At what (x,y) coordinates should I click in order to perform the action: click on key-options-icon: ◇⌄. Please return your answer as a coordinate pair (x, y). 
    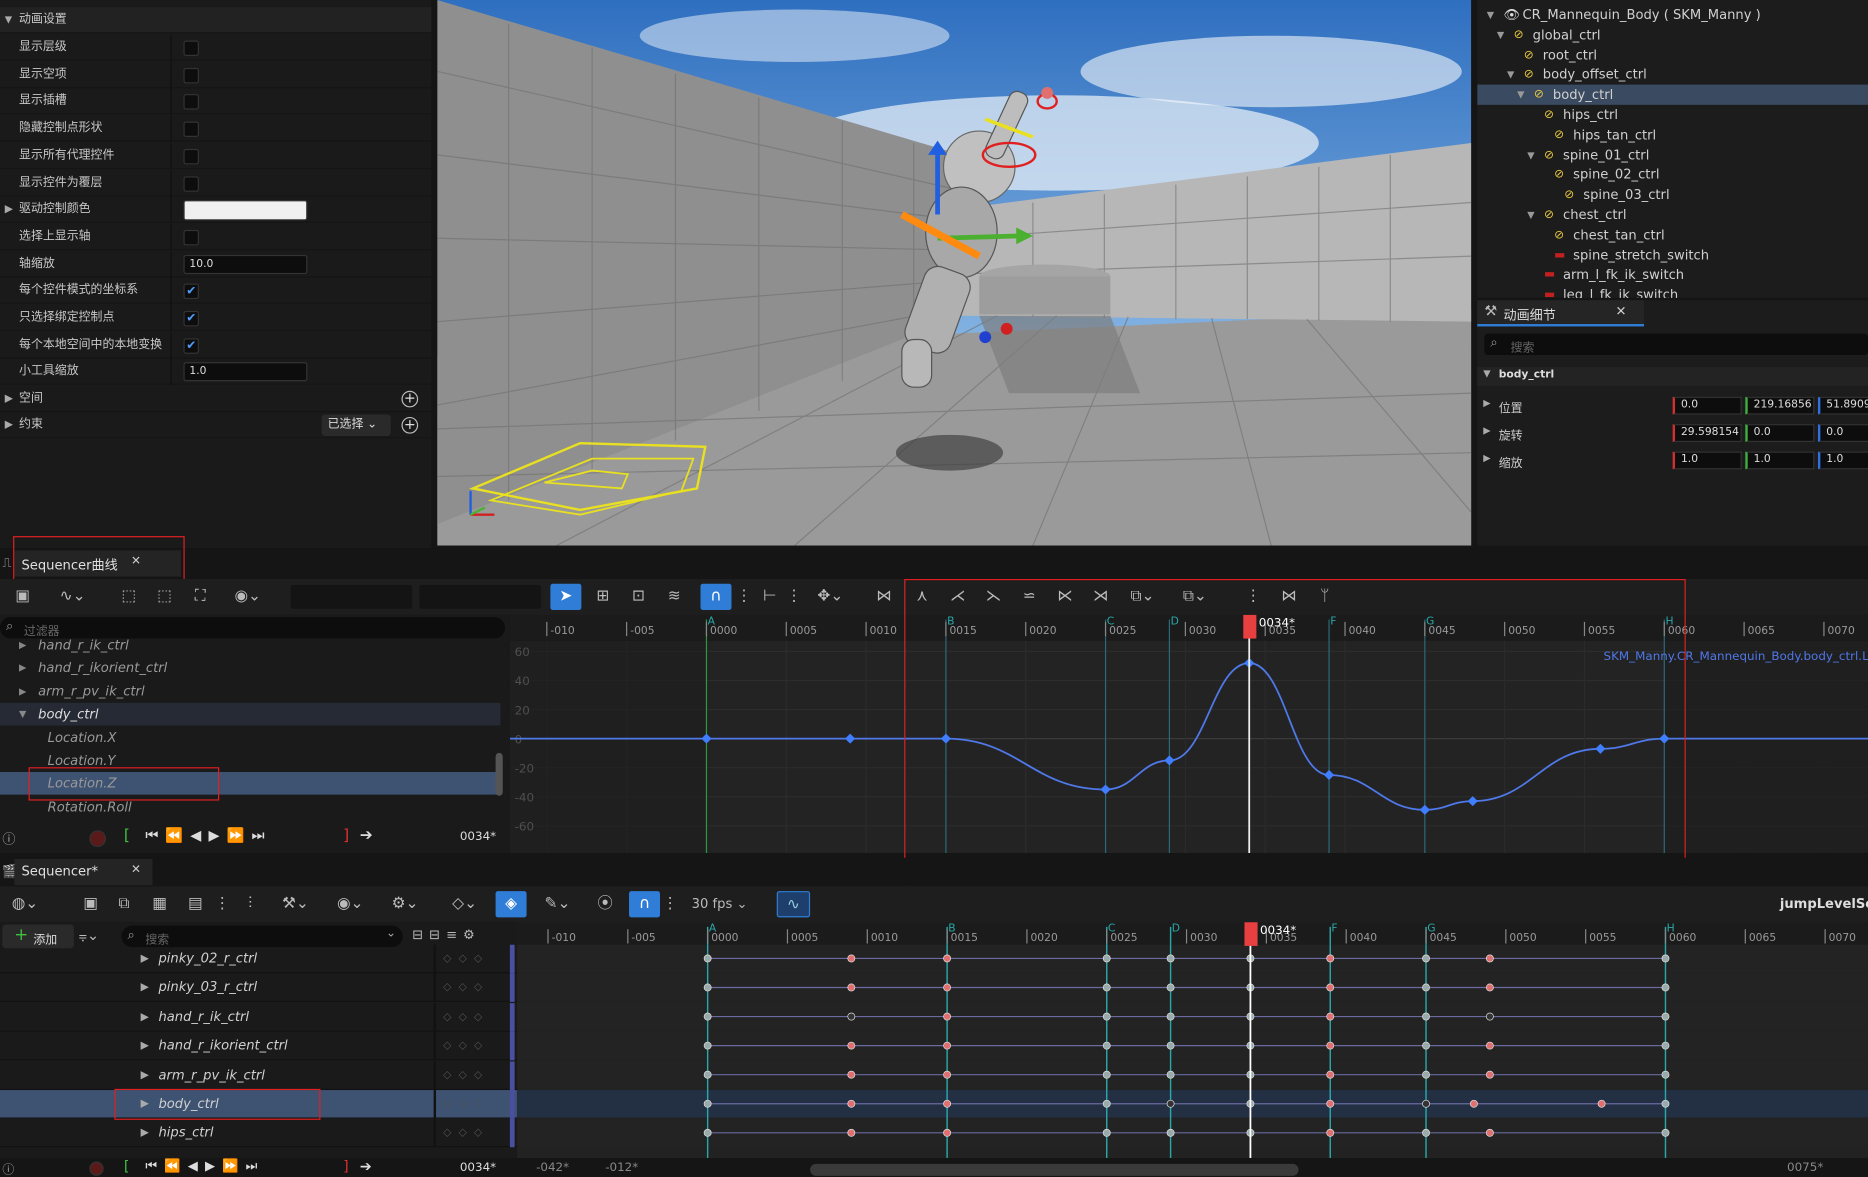
    Looking at the image, I should click on (465, 904).